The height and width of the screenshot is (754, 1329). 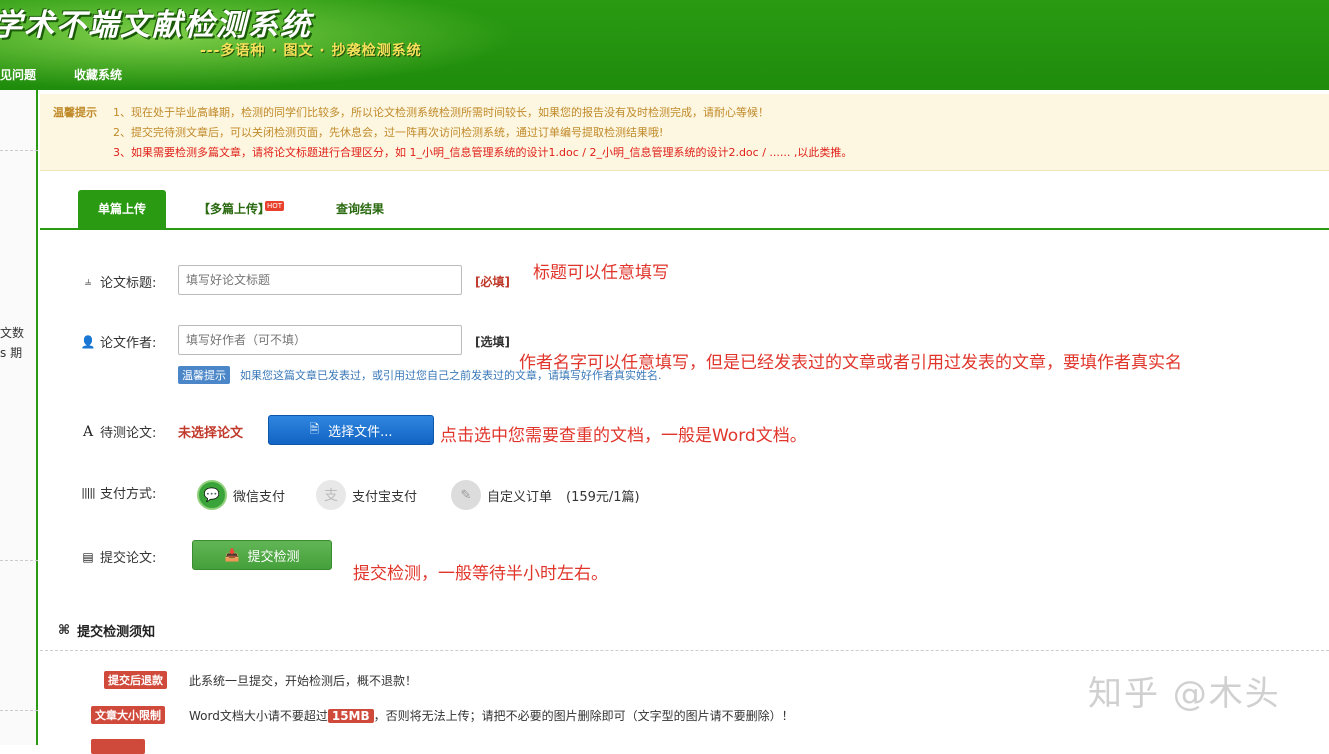 I want to click on price-text: (159元/1篇), so click(x=603, y=497).